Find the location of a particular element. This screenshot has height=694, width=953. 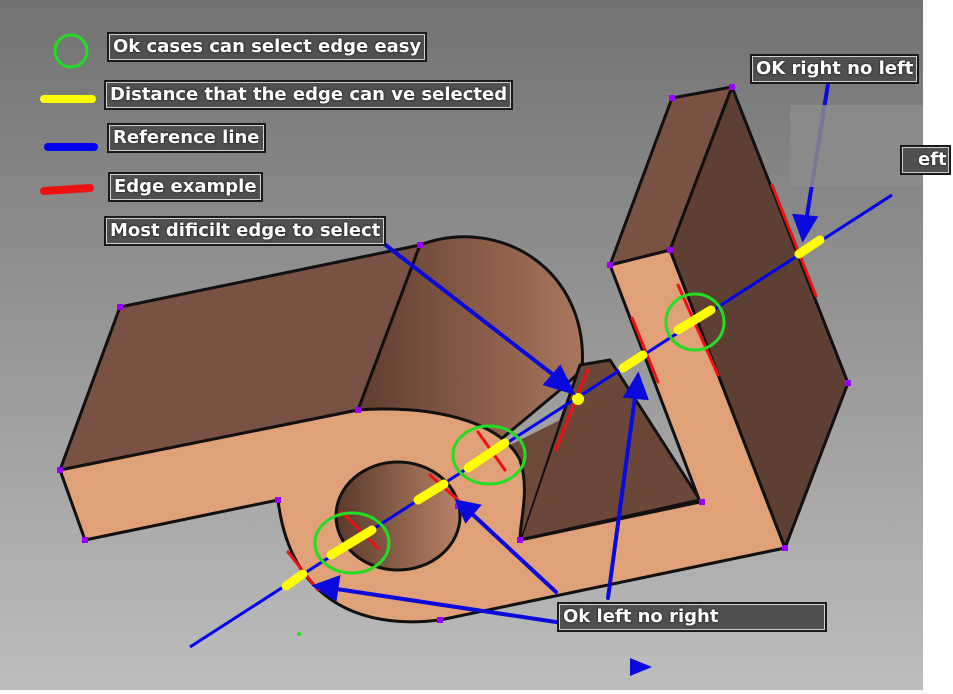

stray-point is located at coordinates (299, 634).